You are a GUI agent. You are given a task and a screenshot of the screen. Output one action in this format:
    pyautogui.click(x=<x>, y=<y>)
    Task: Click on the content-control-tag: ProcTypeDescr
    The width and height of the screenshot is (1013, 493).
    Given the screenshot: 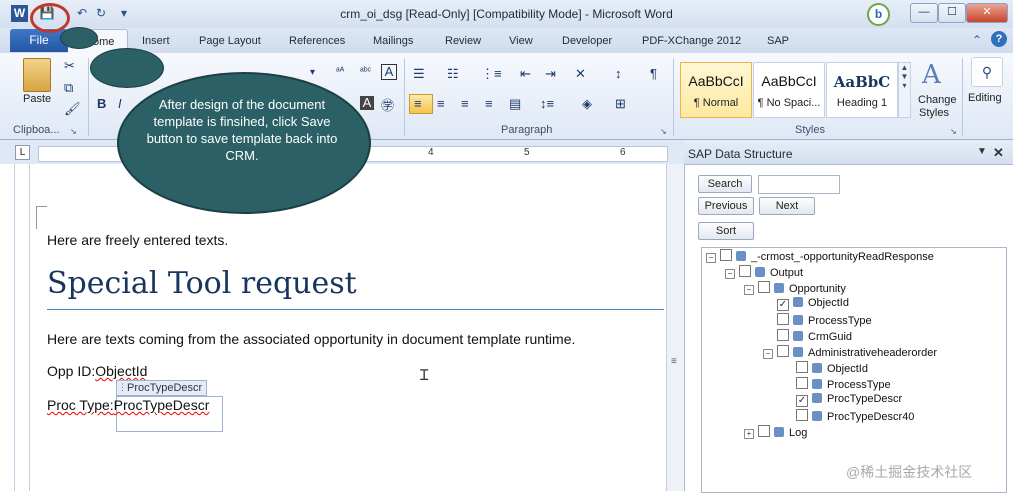 What is the action you would take?
    pyautogui.click(x=162, y=388)
    